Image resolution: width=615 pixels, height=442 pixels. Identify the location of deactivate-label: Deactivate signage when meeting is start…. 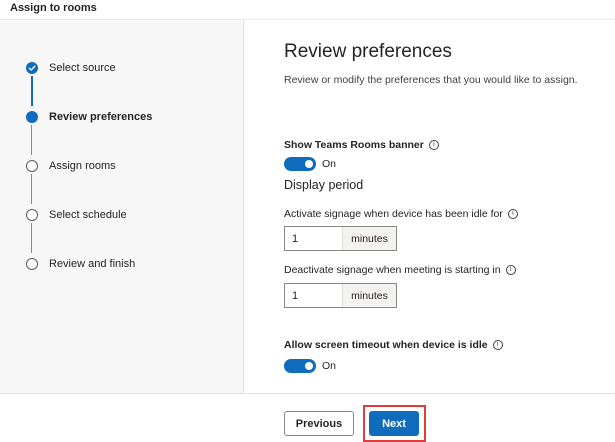
(400, 270).